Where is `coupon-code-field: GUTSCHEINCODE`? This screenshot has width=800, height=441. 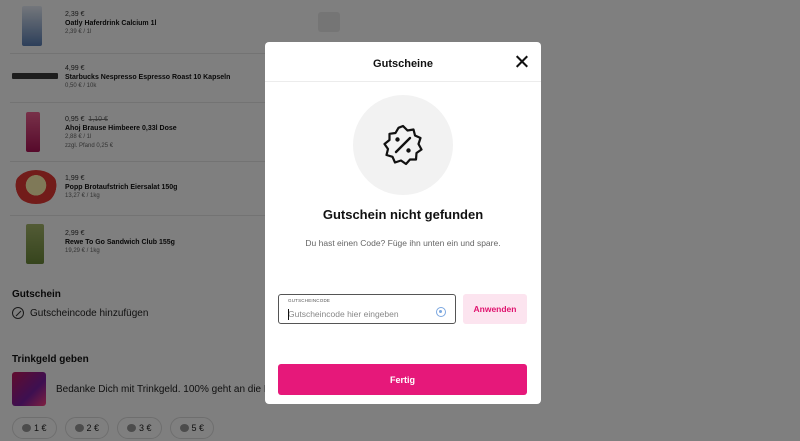
coupon-code-field: GUTSCHEINCODE is located at coordinates (367, 309).